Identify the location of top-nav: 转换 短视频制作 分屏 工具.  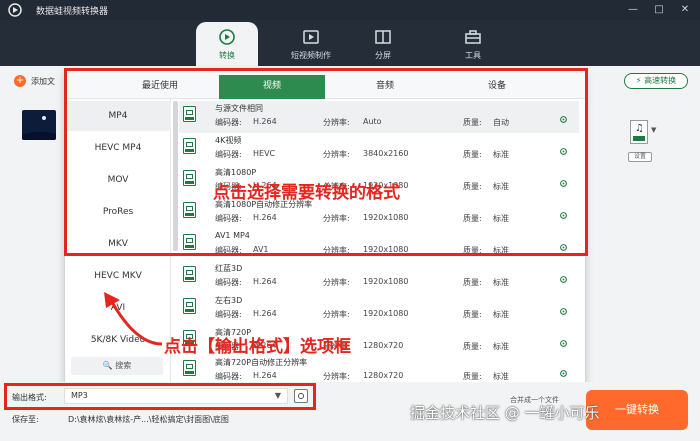
(350, 43).